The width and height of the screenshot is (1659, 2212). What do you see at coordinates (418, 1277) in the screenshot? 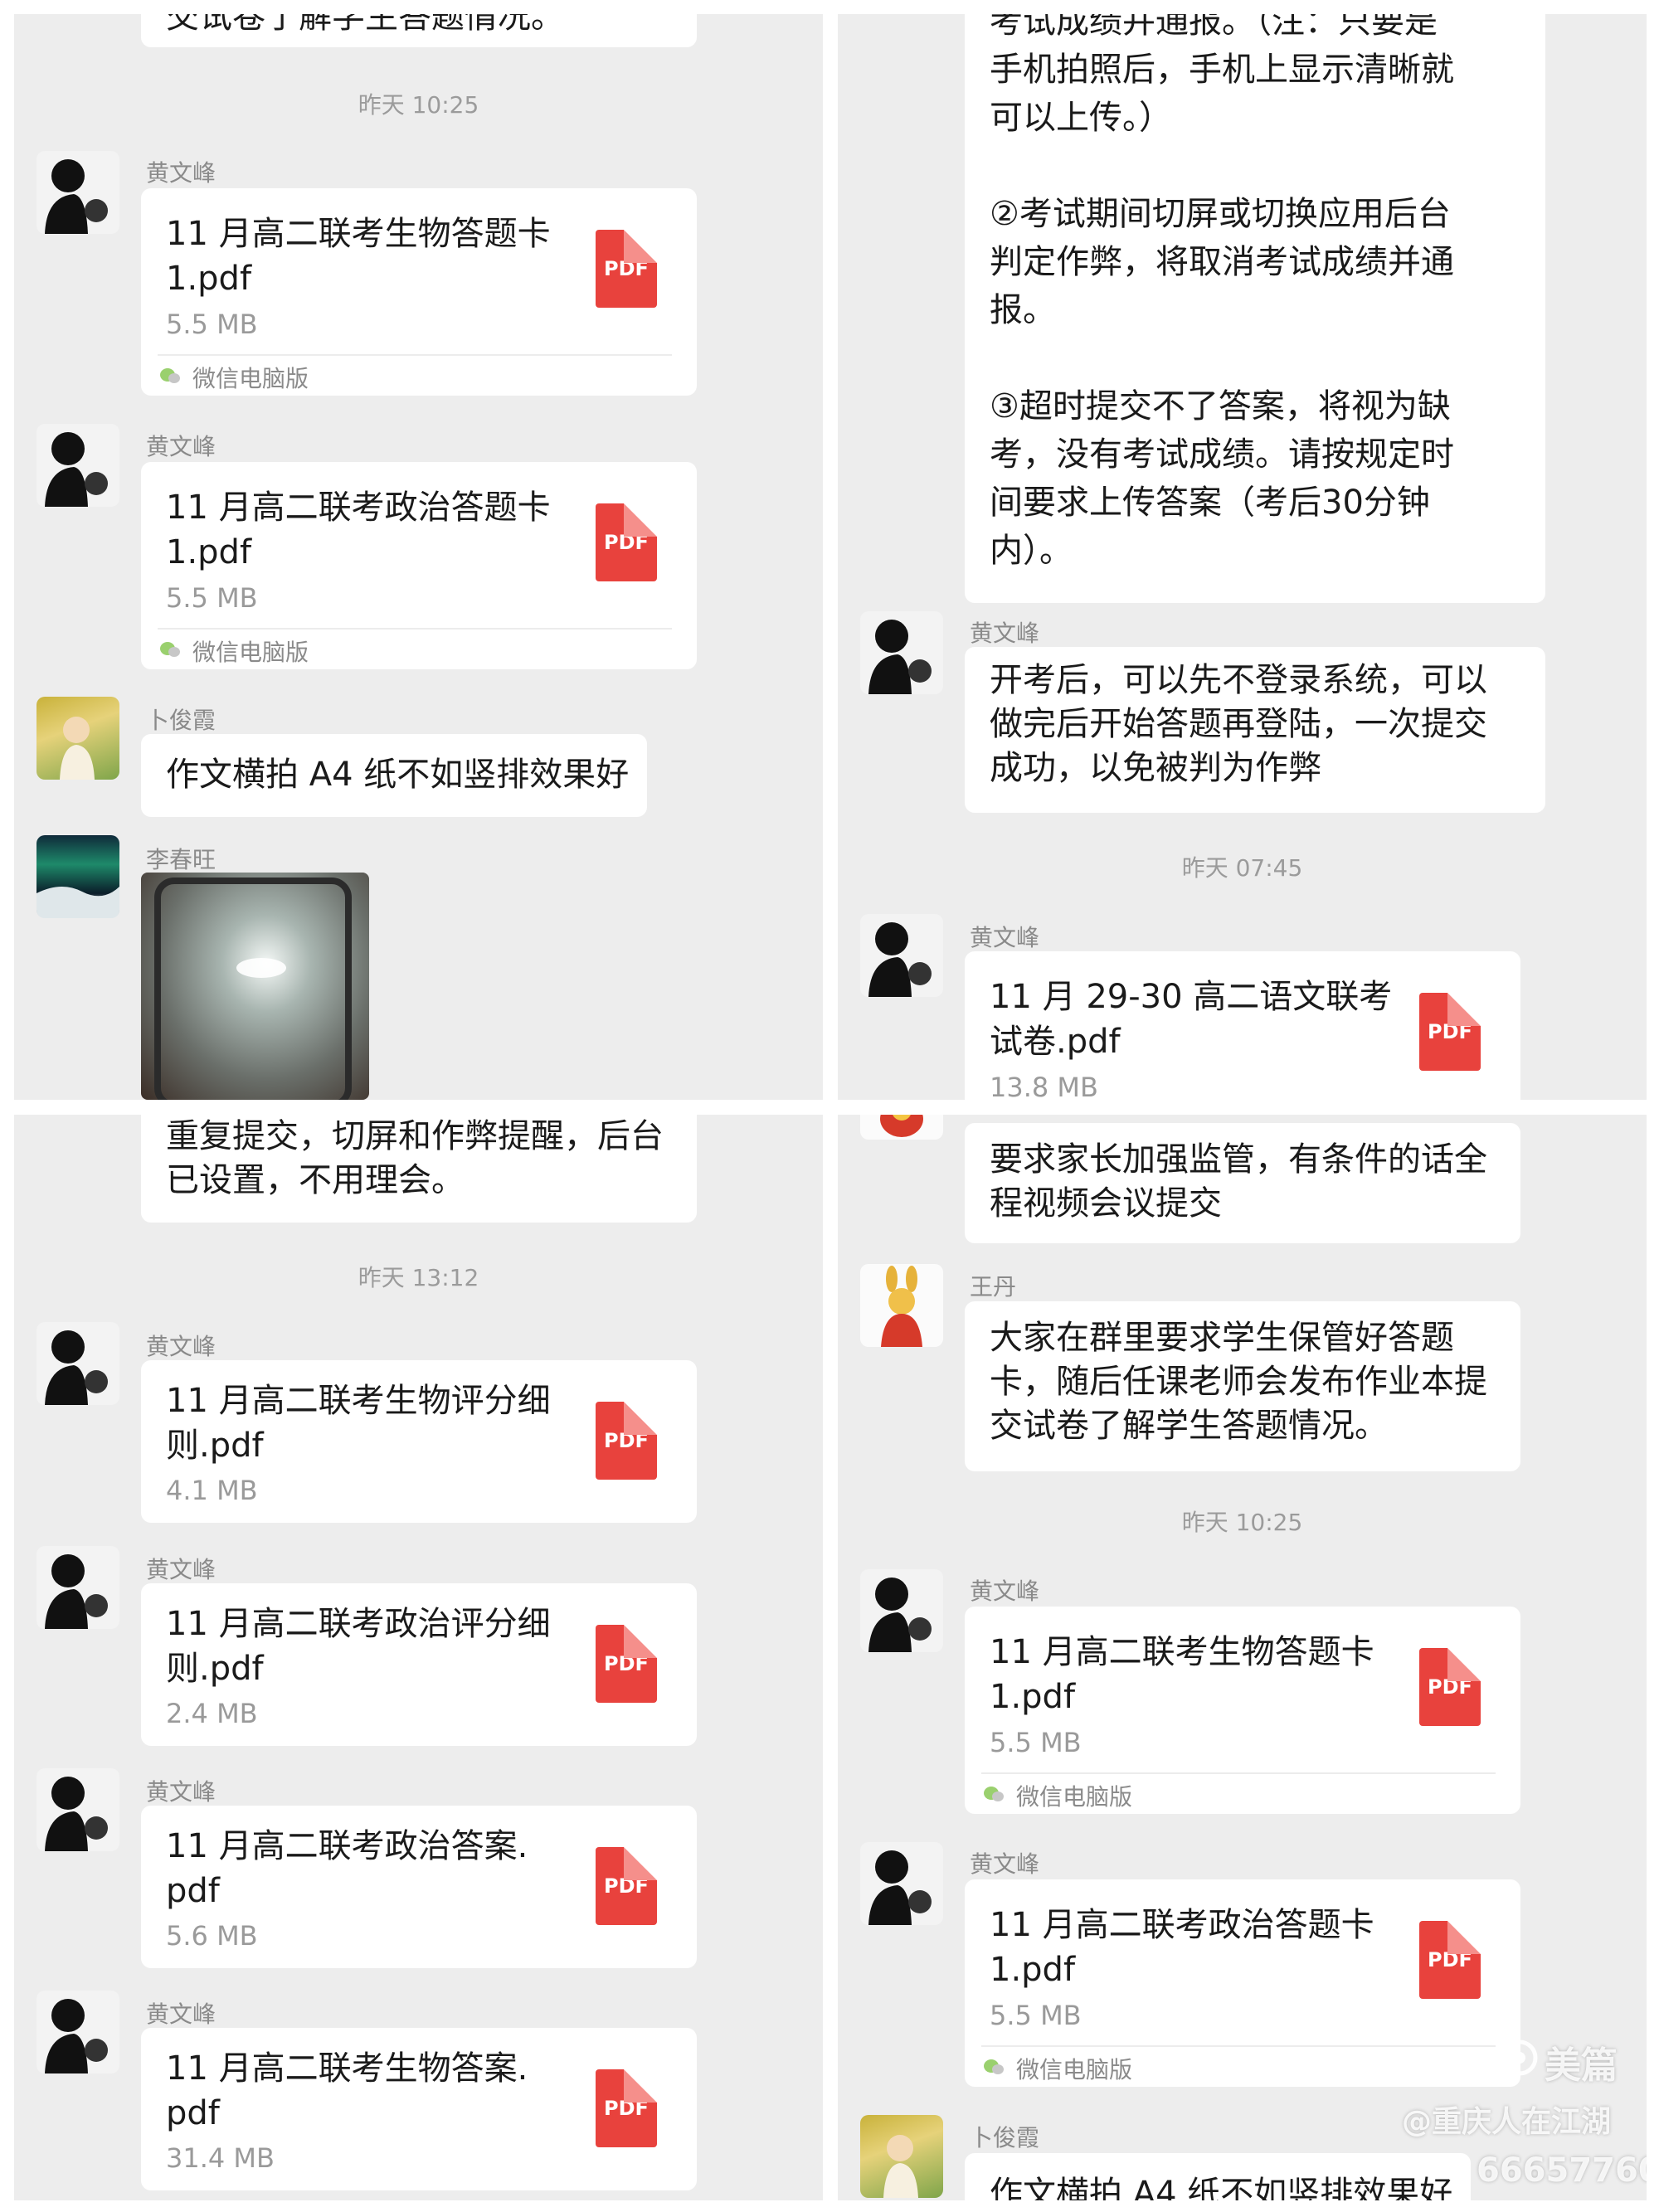
I see `timestamp: 昨天 13:12` at bounding box center [418, 1277].